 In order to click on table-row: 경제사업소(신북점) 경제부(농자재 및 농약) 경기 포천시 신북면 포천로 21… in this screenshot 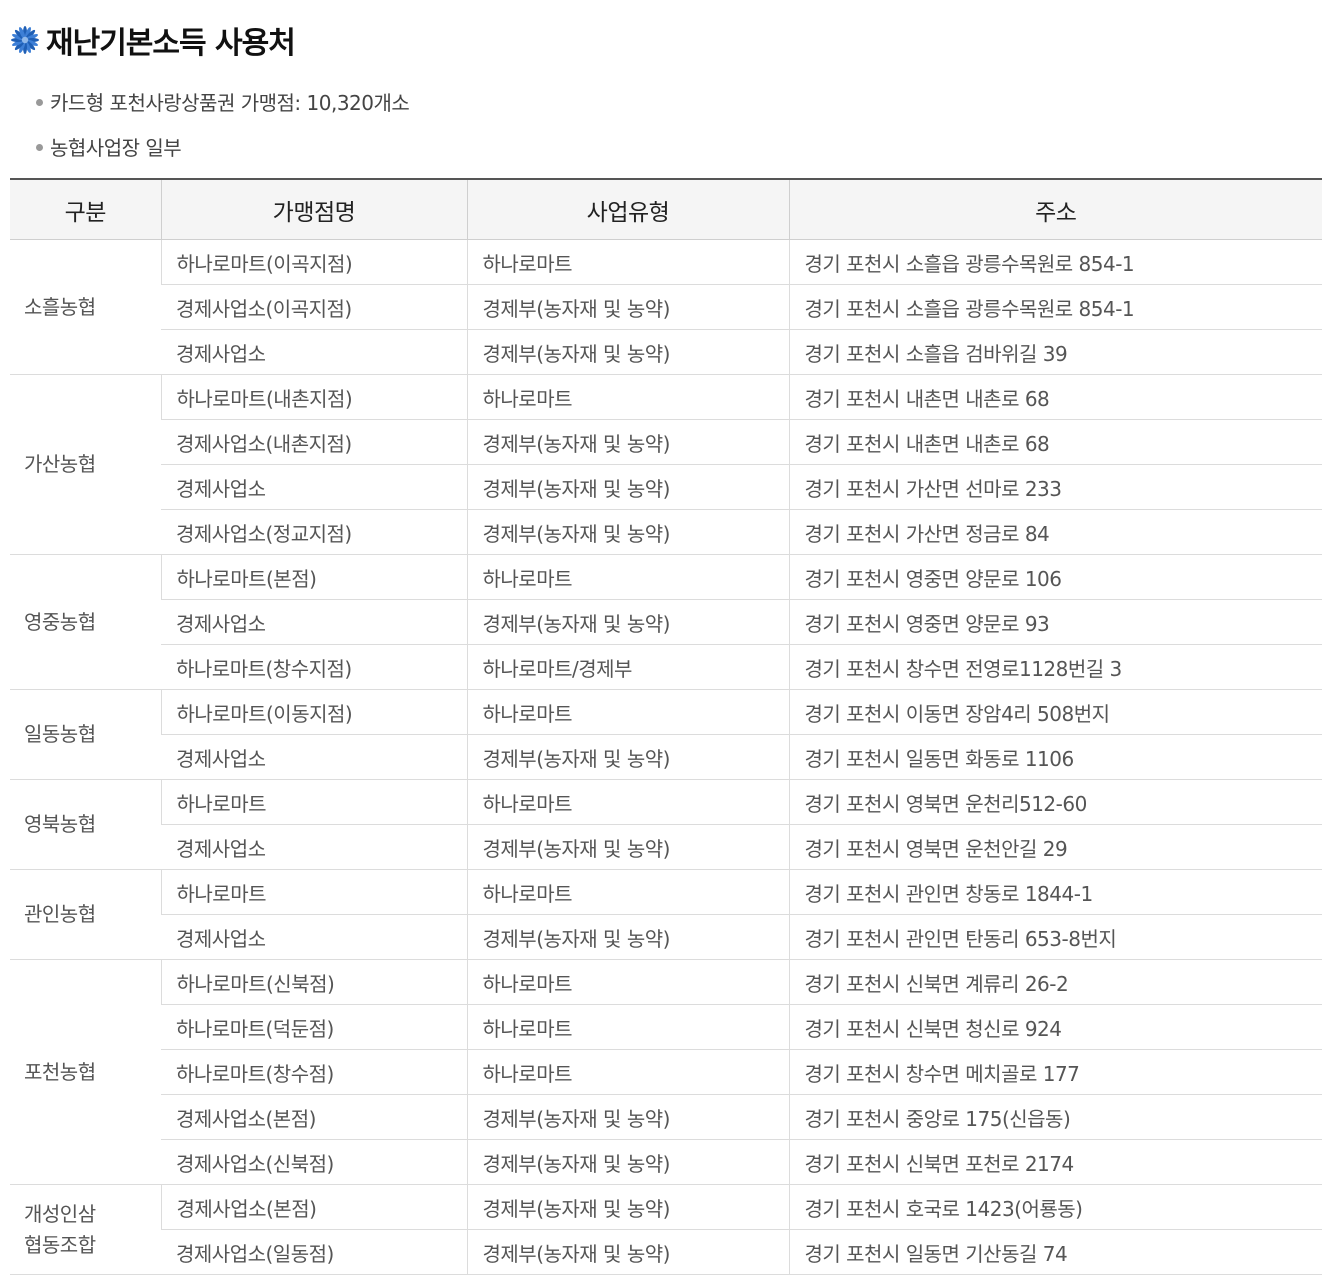, I will do `click(666, 1162)`.